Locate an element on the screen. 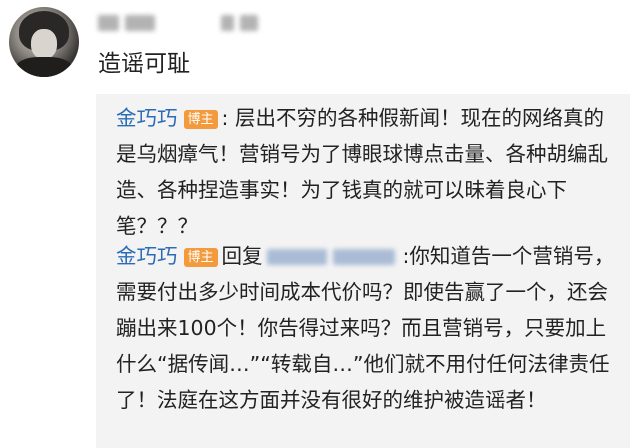 Image resolution: width=630 pixels, height=448 pixels. avatar-face is located at coordinates (44, 44).